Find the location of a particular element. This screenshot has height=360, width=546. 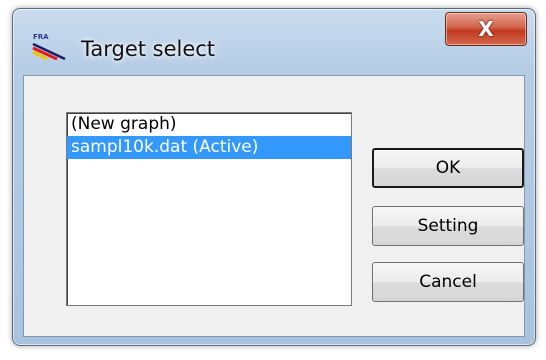

close-button: X is located at coordinates (486, 29).